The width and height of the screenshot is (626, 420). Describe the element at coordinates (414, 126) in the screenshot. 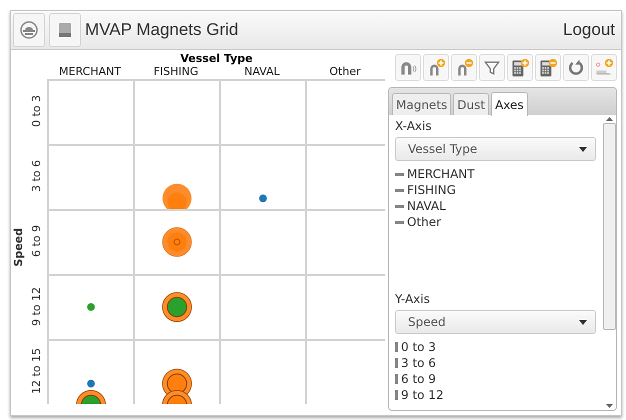

I see `axis-heading: X-Axis` at that location.